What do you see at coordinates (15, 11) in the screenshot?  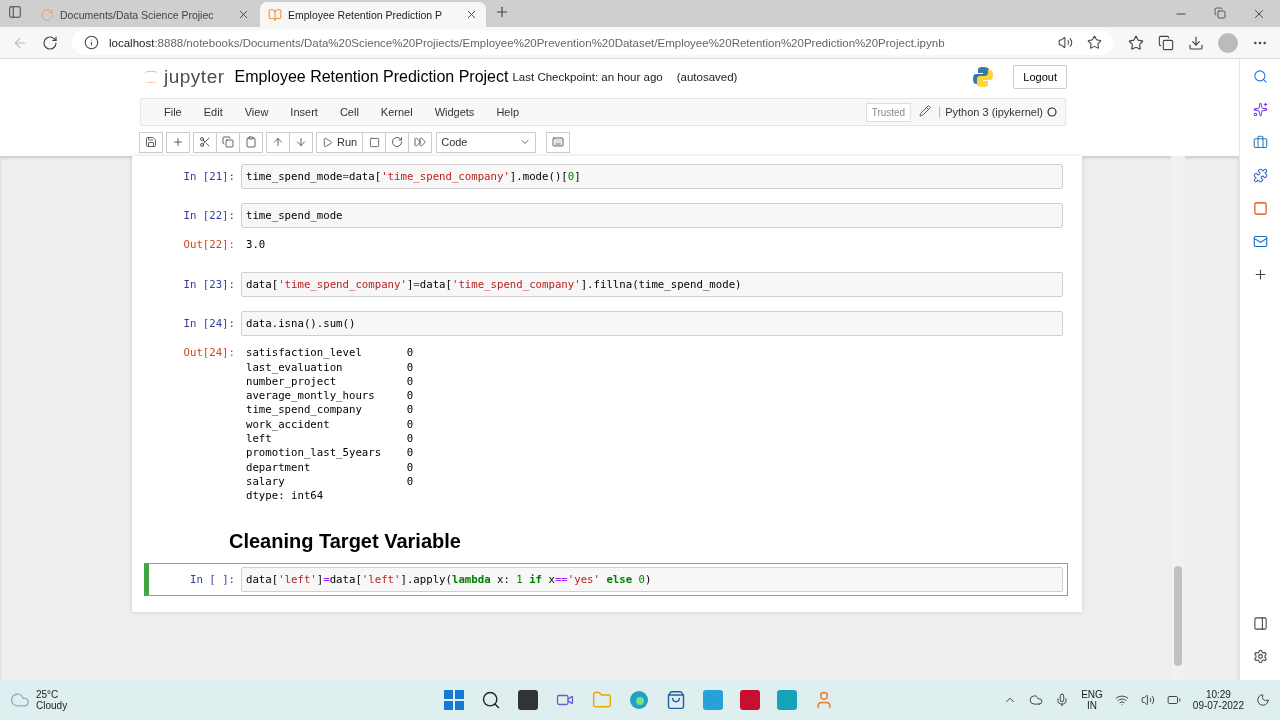 I see `tab-actions-icon` at bounding box center [15, 11].